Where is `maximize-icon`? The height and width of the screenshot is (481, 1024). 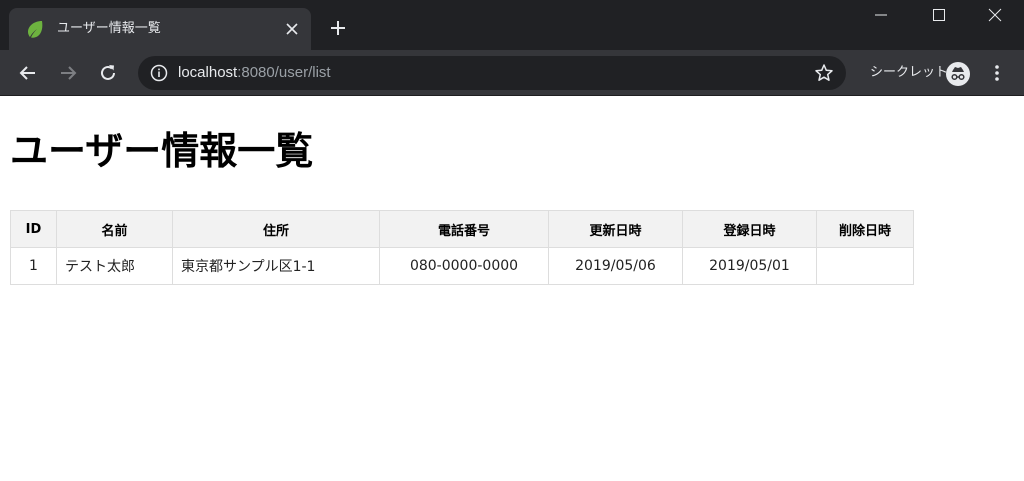 maximize-icon is located at coordinates (939, 15).